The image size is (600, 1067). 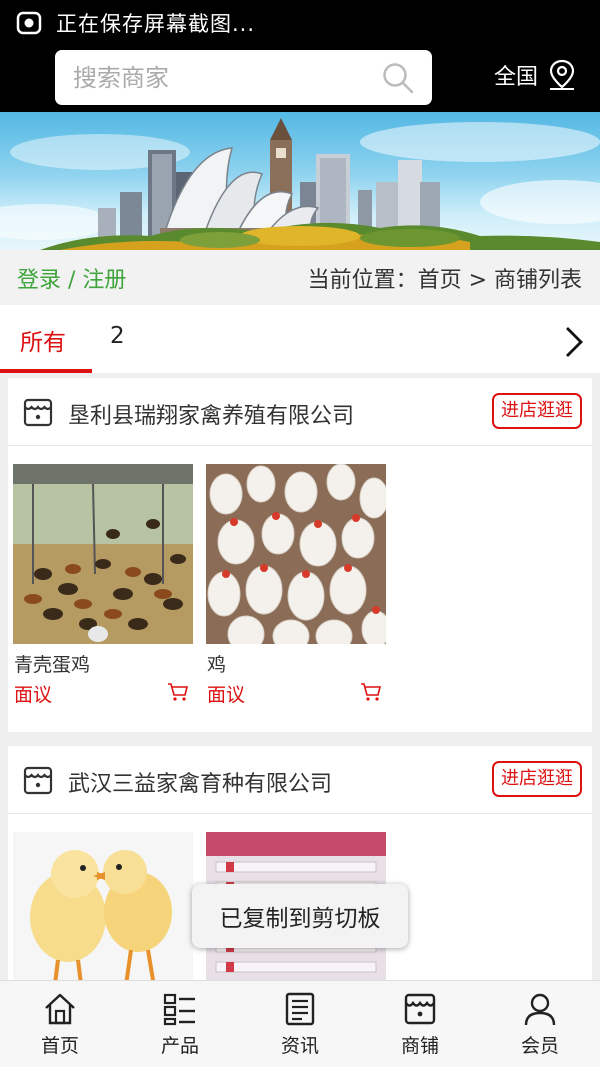 I want to click on active-tab-indicator, so click(x=46, y=371).